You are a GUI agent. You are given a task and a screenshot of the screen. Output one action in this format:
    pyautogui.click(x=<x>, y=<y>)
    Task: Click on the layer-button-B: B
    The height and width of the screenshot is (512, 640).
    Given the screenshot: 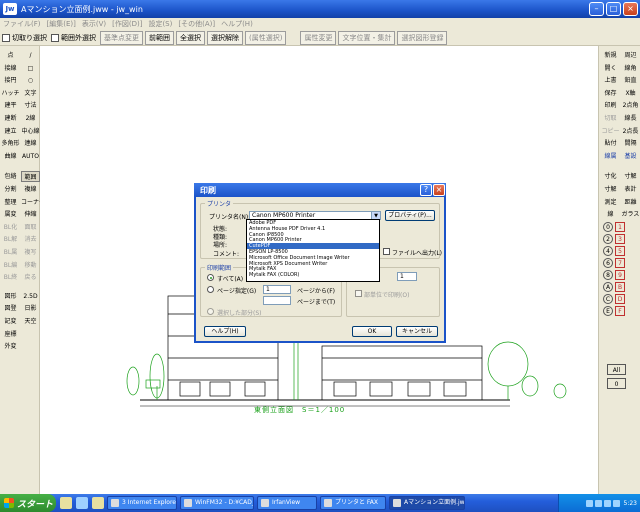 What is the action you would take?
    pyautogui.click(x=620, y=287)
    